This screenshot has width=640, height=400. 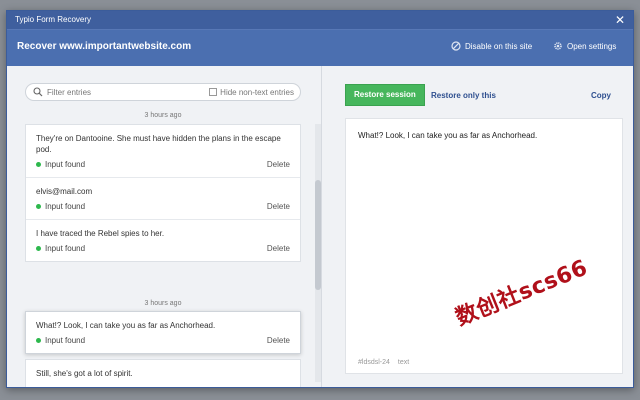 I want to click on preview-meta: #ldsdsl-24 text, so click(x=383, y=362).